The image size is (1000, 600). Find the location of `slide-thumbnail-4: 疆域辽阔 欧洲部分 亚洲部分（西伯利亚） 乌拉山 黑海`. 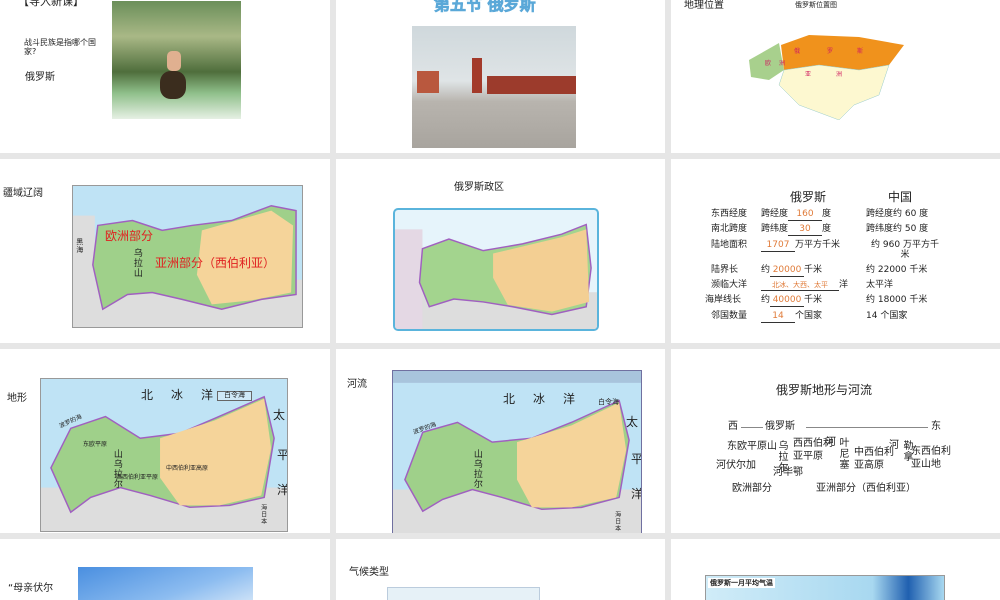

slide-thumbnail-4: 疆域辽阔 欧洲部分 亚洲部分（西伯利亚） 乌拉山 黑海 is located at coordinates (165, 251).